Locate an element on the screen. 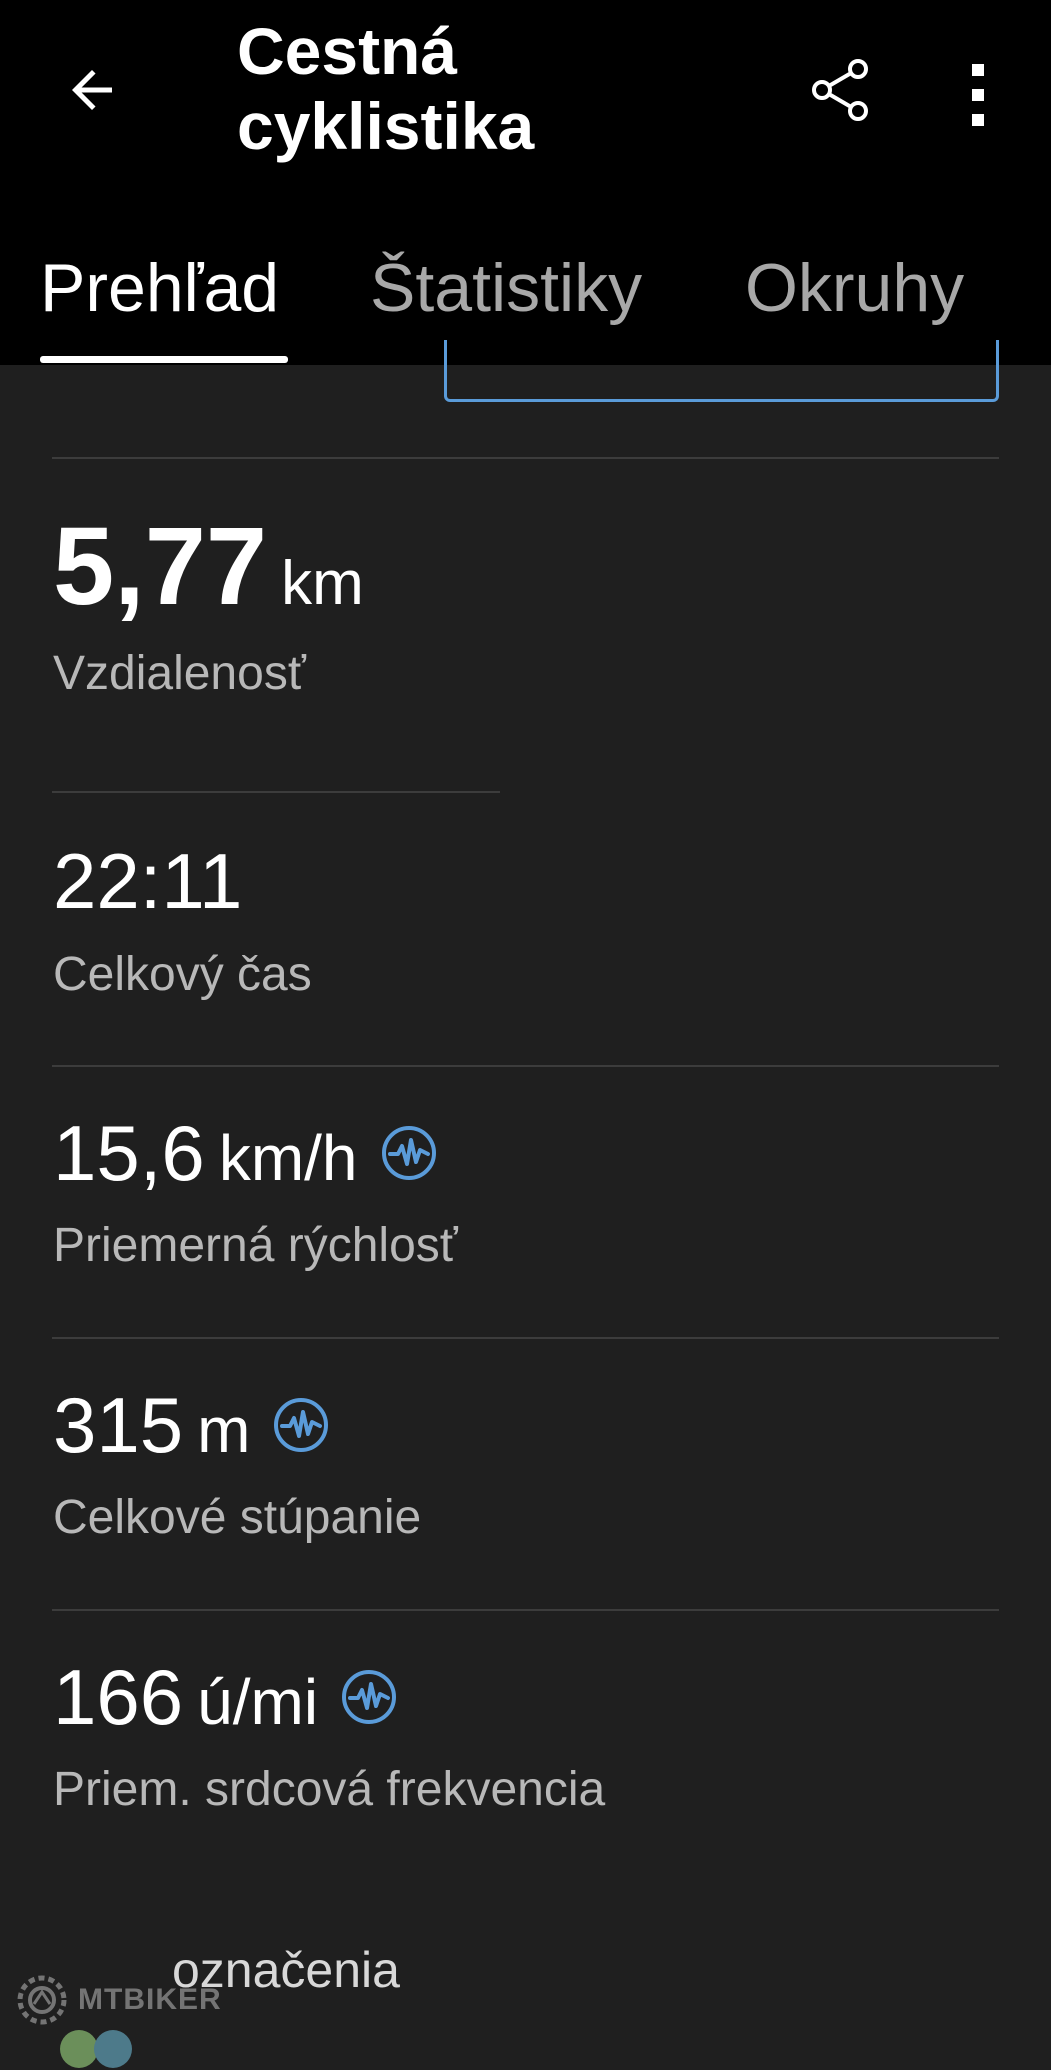  tab-statistics: Štatistiky is located at coordinates (506, 288).